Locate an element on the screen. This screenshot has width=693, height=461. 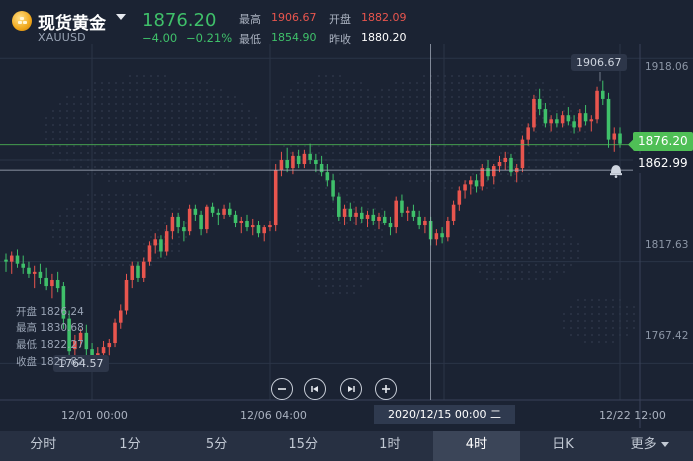
scroll-forward-button is located at coordinates (351, 389).